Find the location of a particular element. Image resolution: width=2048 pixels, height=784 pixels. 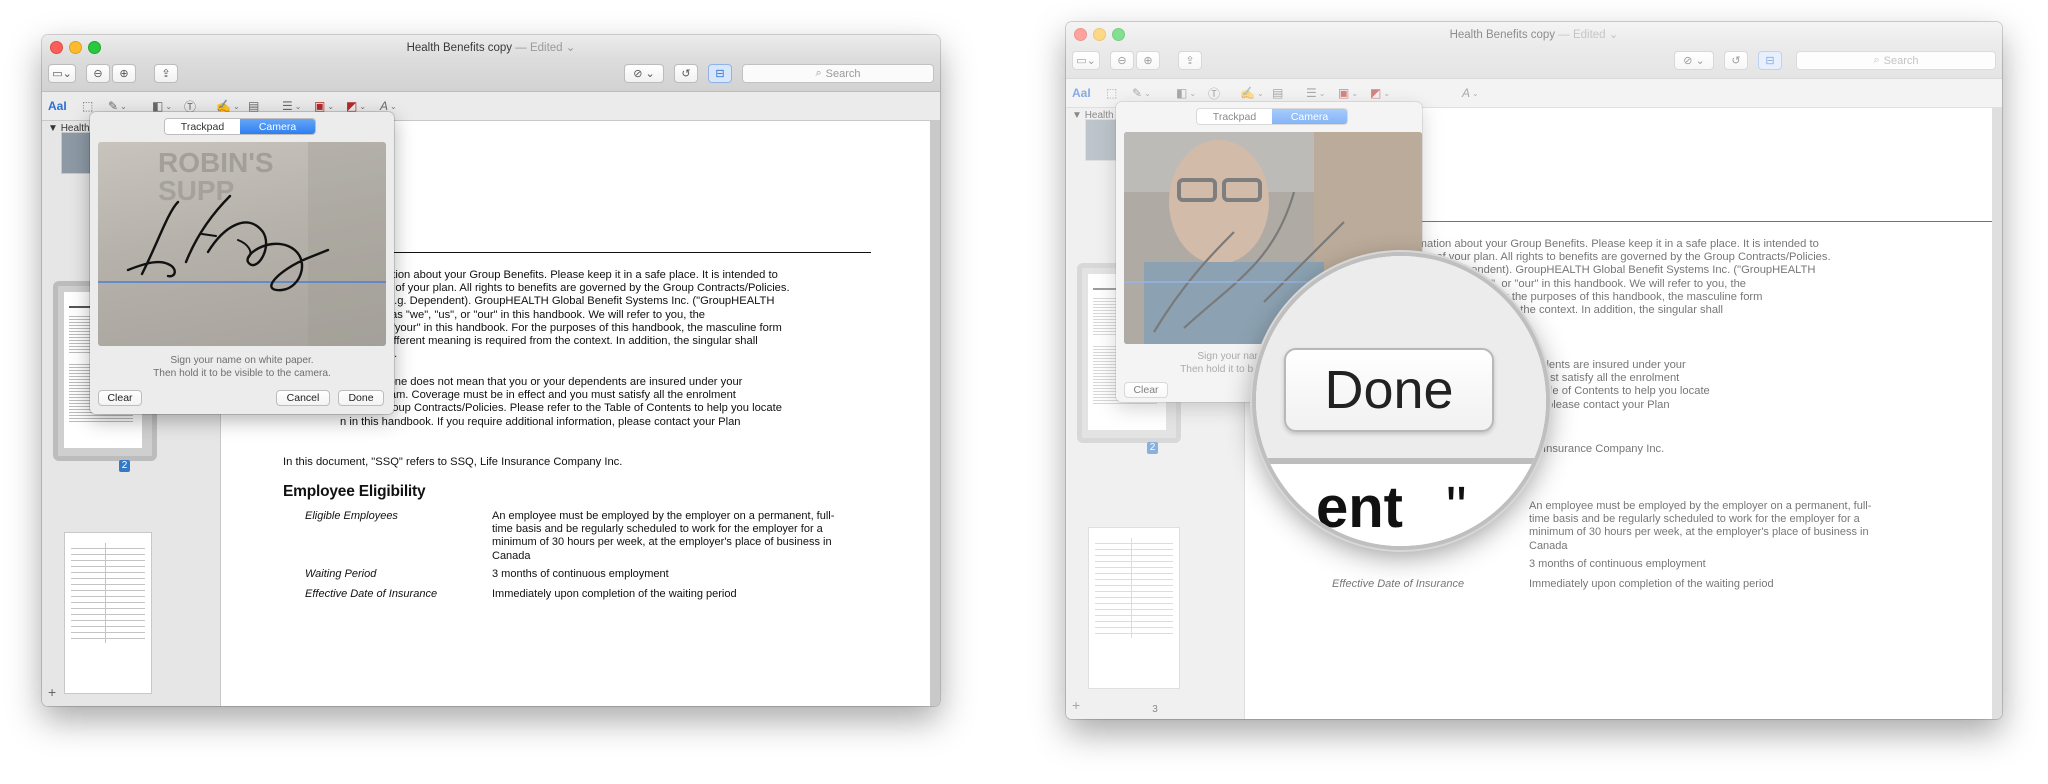

magnified-popover-section: Done ent " is located at coordinates (1401, 401).